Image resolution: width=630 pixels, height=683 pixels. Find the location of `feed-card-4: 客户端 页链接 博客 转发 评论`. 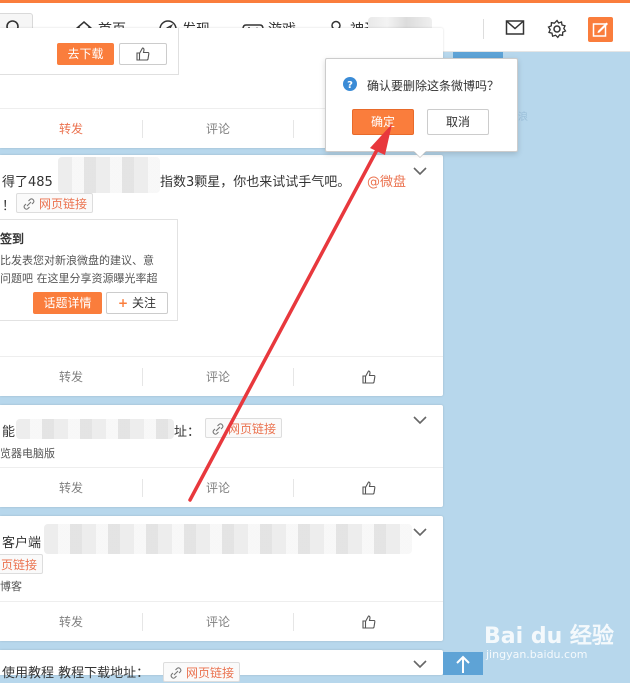

feed-card-4: 客户端 页链接 博客 转发 评论 is located at coordinates (221, 578).